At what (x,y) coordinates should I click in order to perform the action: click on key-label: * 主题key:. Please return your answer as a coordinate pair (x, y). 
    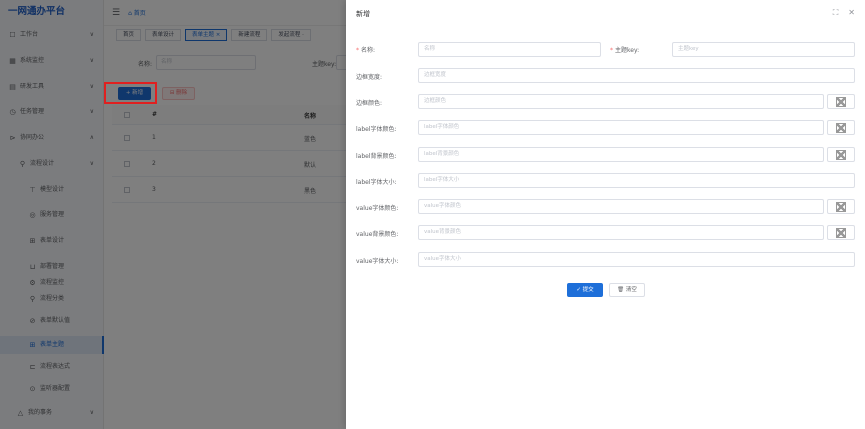
    Looking at the image, I should click on (624, 49).